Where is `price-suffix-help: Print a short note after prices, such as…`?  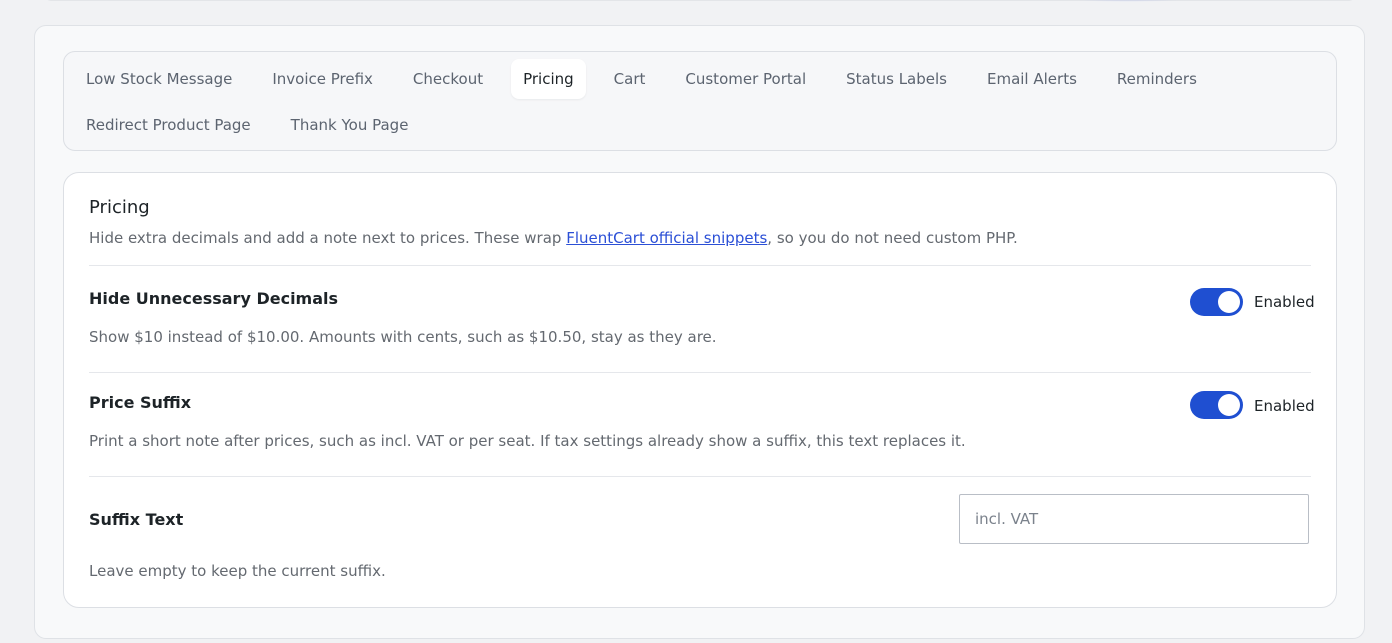 price-suffix-help: Print a short note after prices, such as… is located at coordinates (527, 441).